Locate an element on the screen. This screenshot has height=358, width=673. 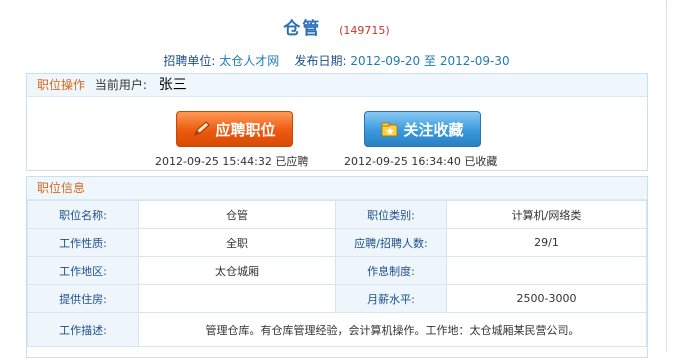
current-user: 张三 is located at coordinates (172, 85).